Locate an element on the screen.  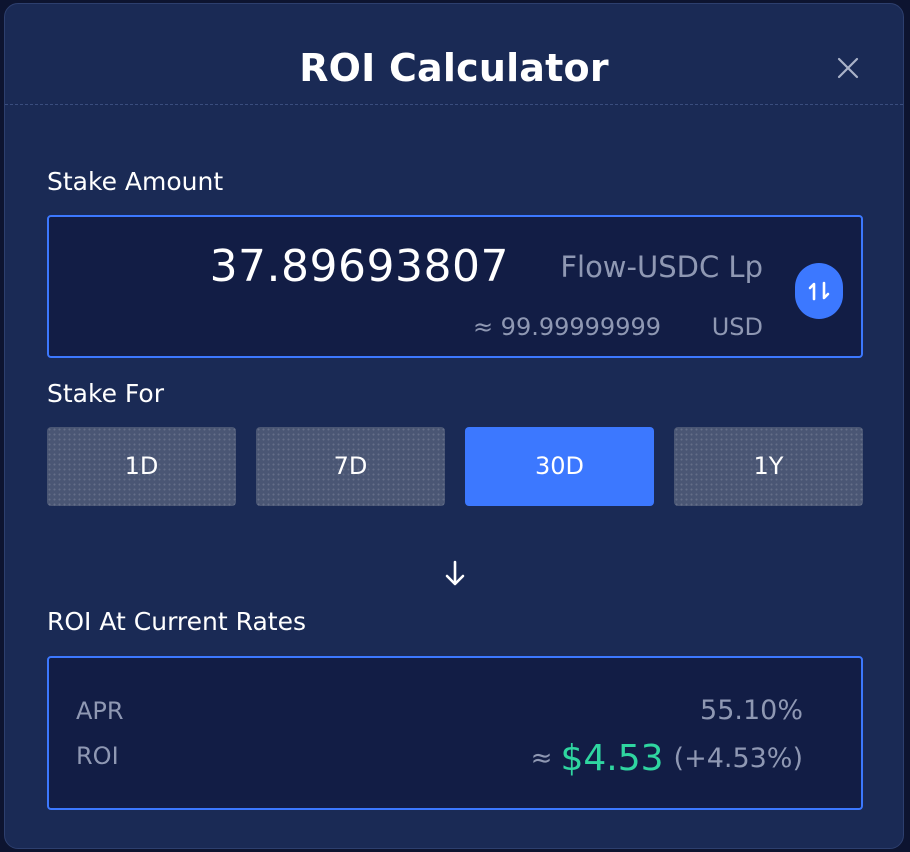
roi-value-line: ≈ $4.53 (+4.53%) is located at coordinates (667, 758).